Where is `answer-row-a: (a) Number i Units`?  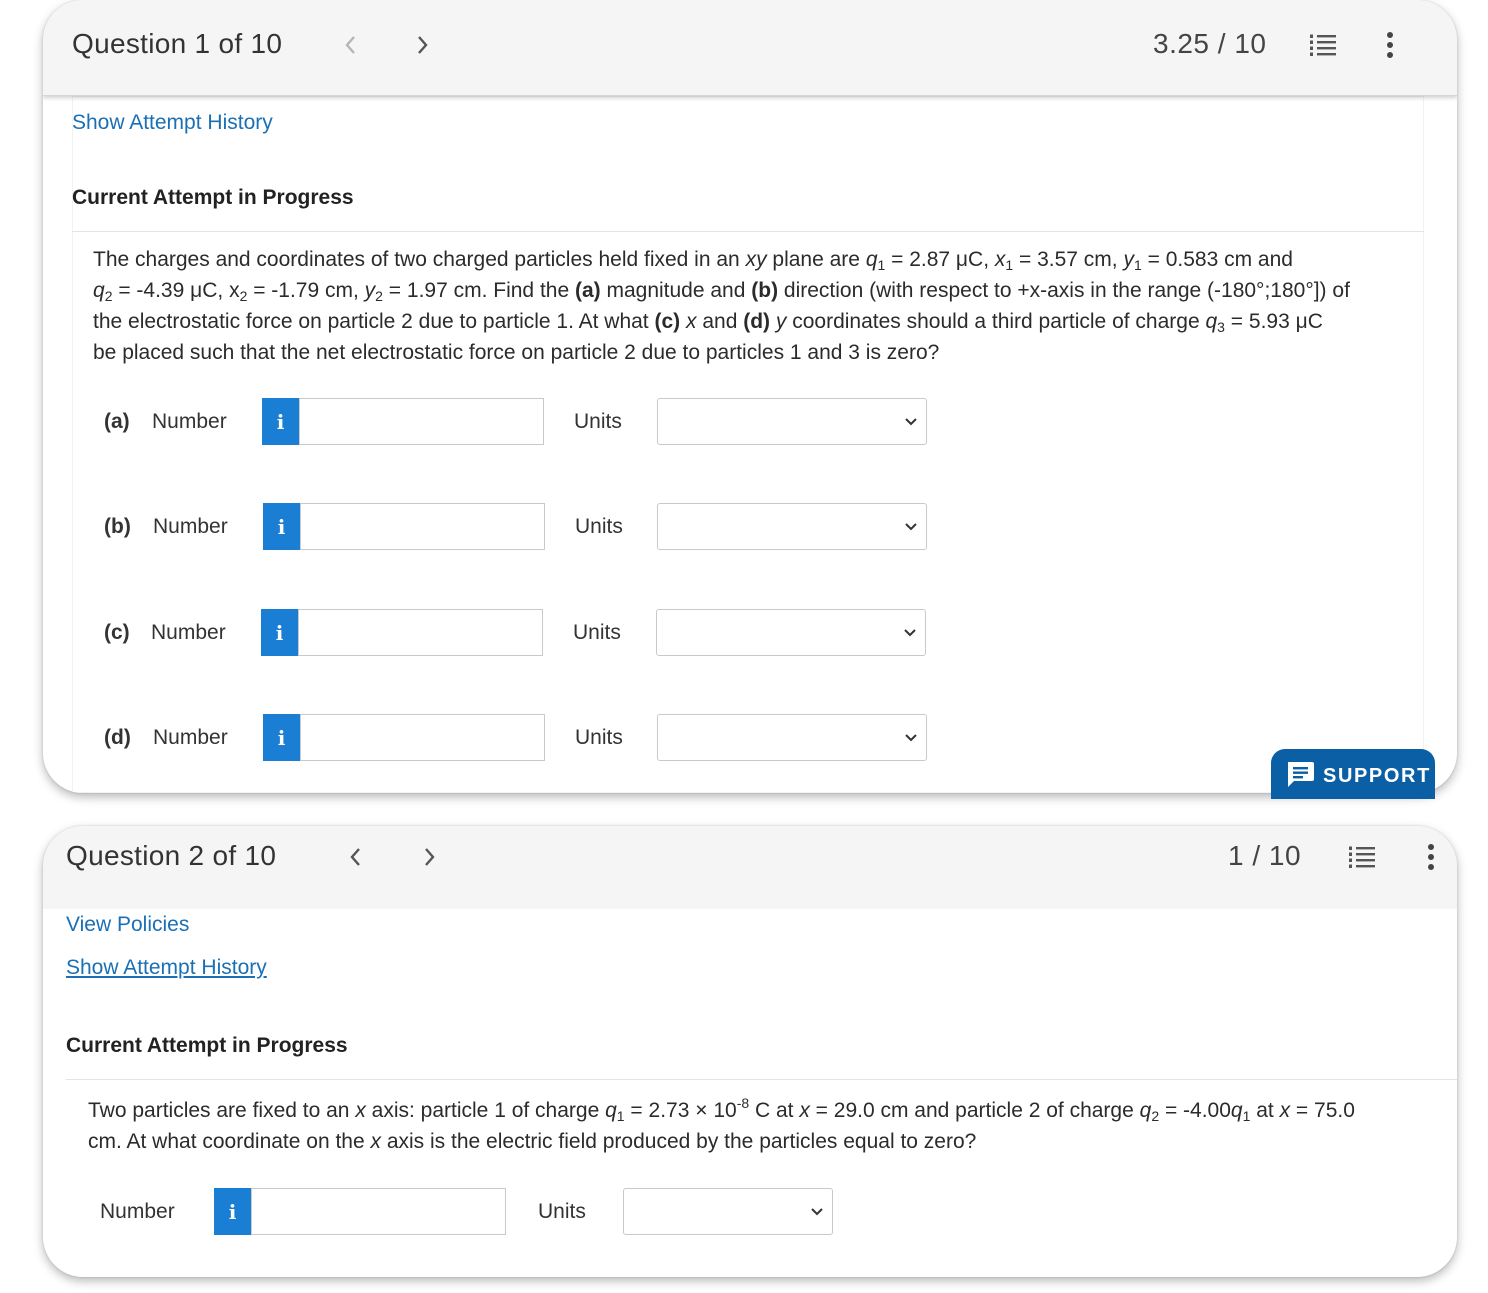 answer-row-a: (a) Number i Units is located at coordinates (554, 422).